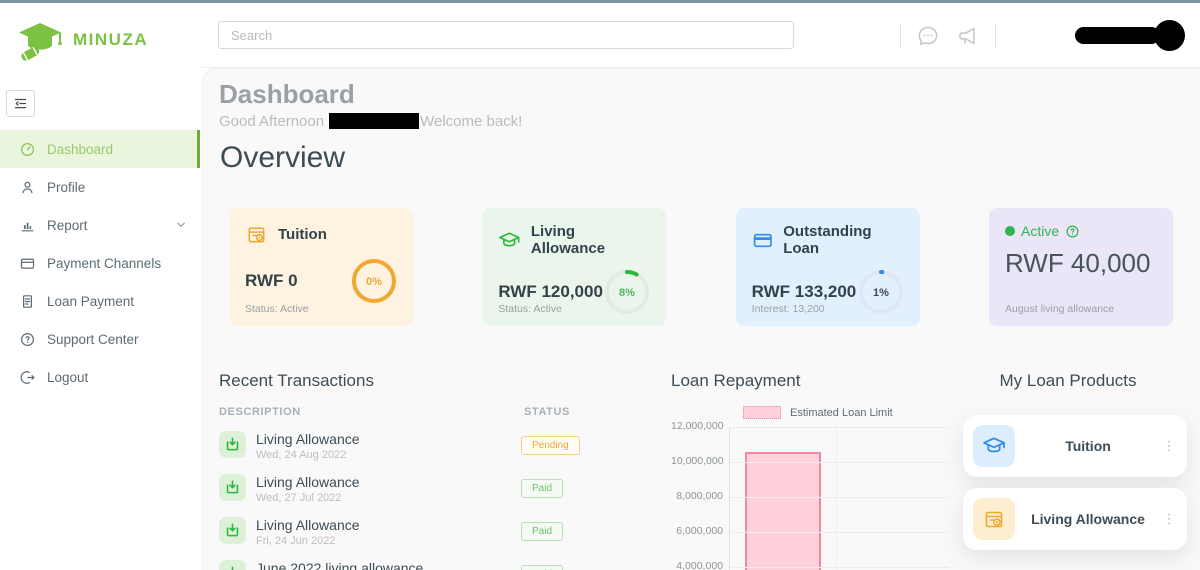  Describe the element at coordinates (374, 121) in the screenshot. I see `greeting-name-redaction` at that location.